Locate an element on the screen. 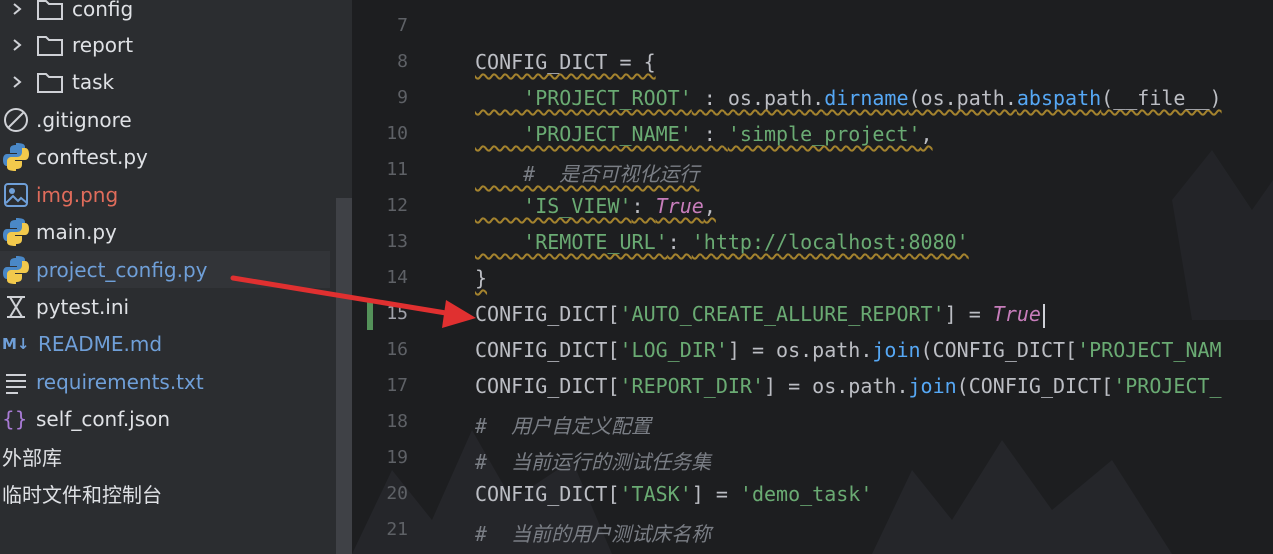  arrow-head-icon is located at coordinates (459, 314).